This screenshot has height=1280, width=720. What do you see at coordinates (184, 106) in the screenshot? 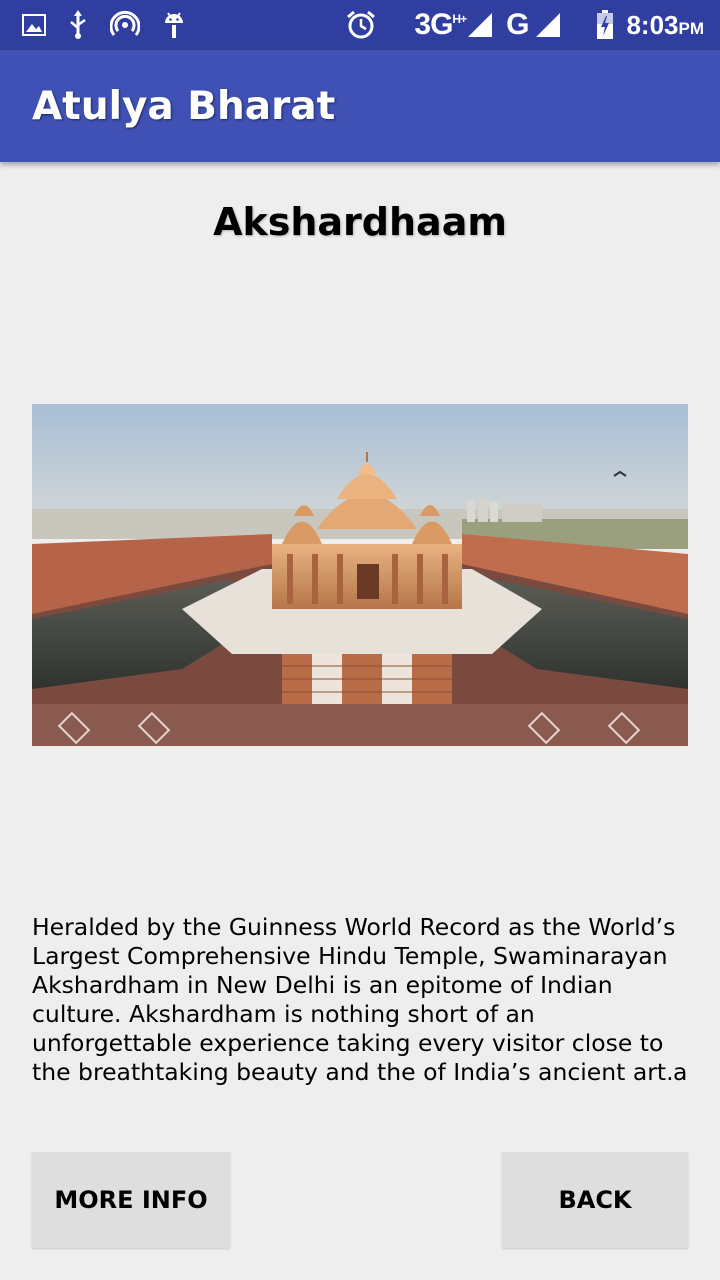
I see `app-title: Atulya Bharat` at bounding box center [184, 106].